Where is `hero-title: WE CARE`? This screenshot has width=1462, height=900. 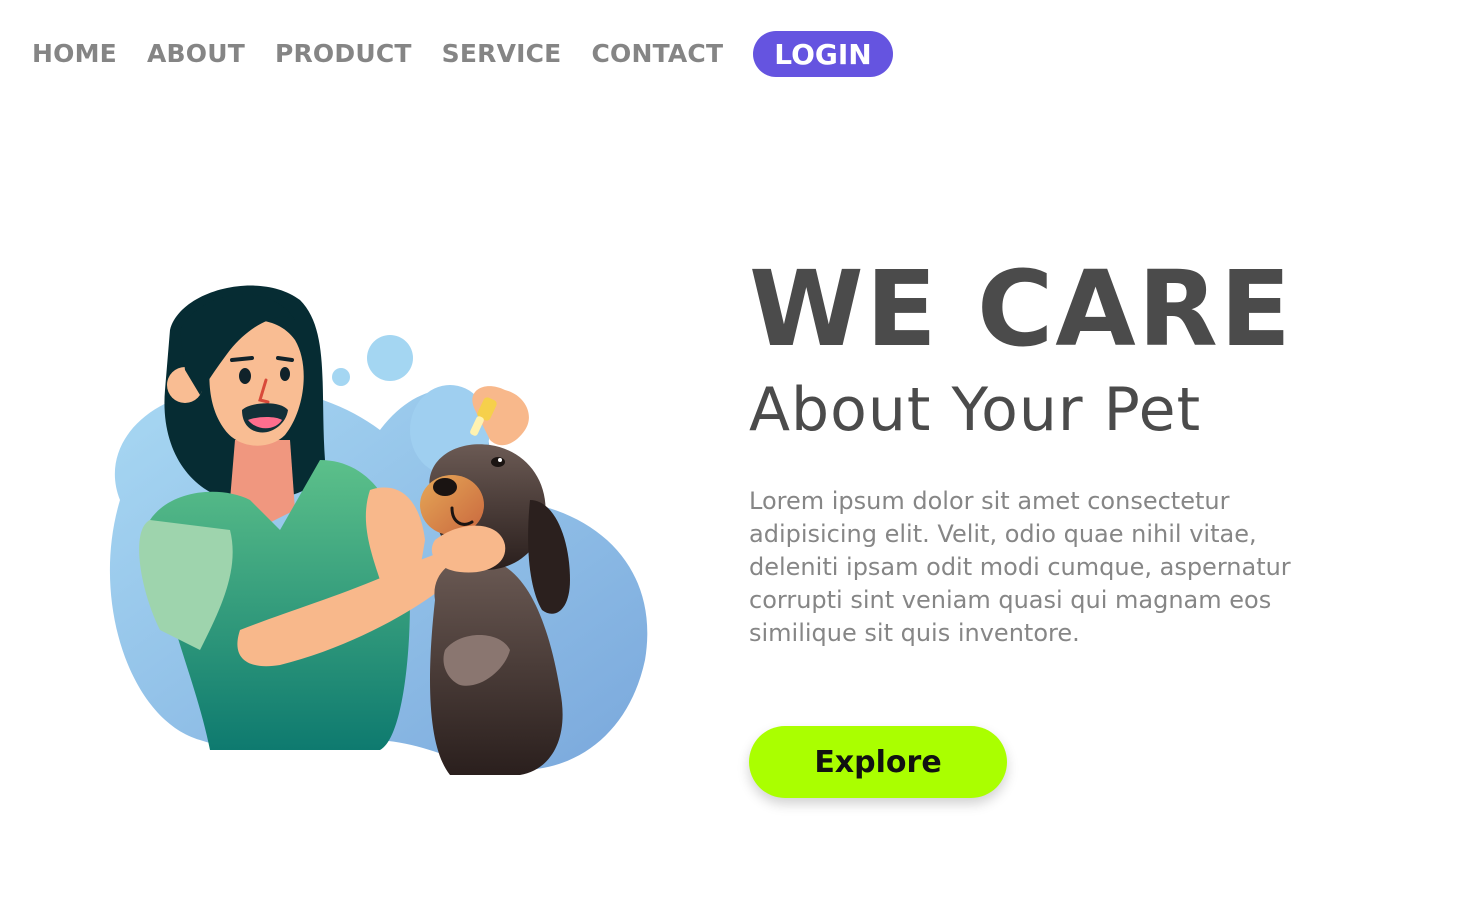 hero-title: WE CARE is located at coordinates (1021, 309).